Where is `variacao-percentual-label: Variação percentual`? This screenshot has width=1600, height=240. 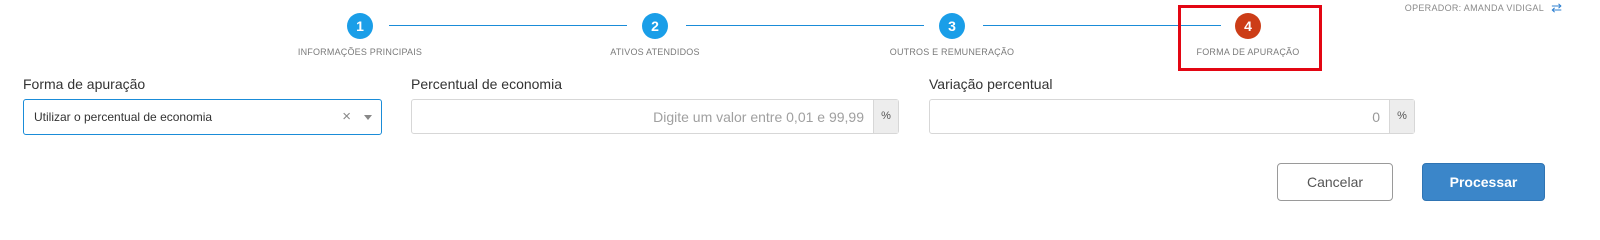 variacao-percentual-label: Variação percentual is located at coordinates (991, 84).